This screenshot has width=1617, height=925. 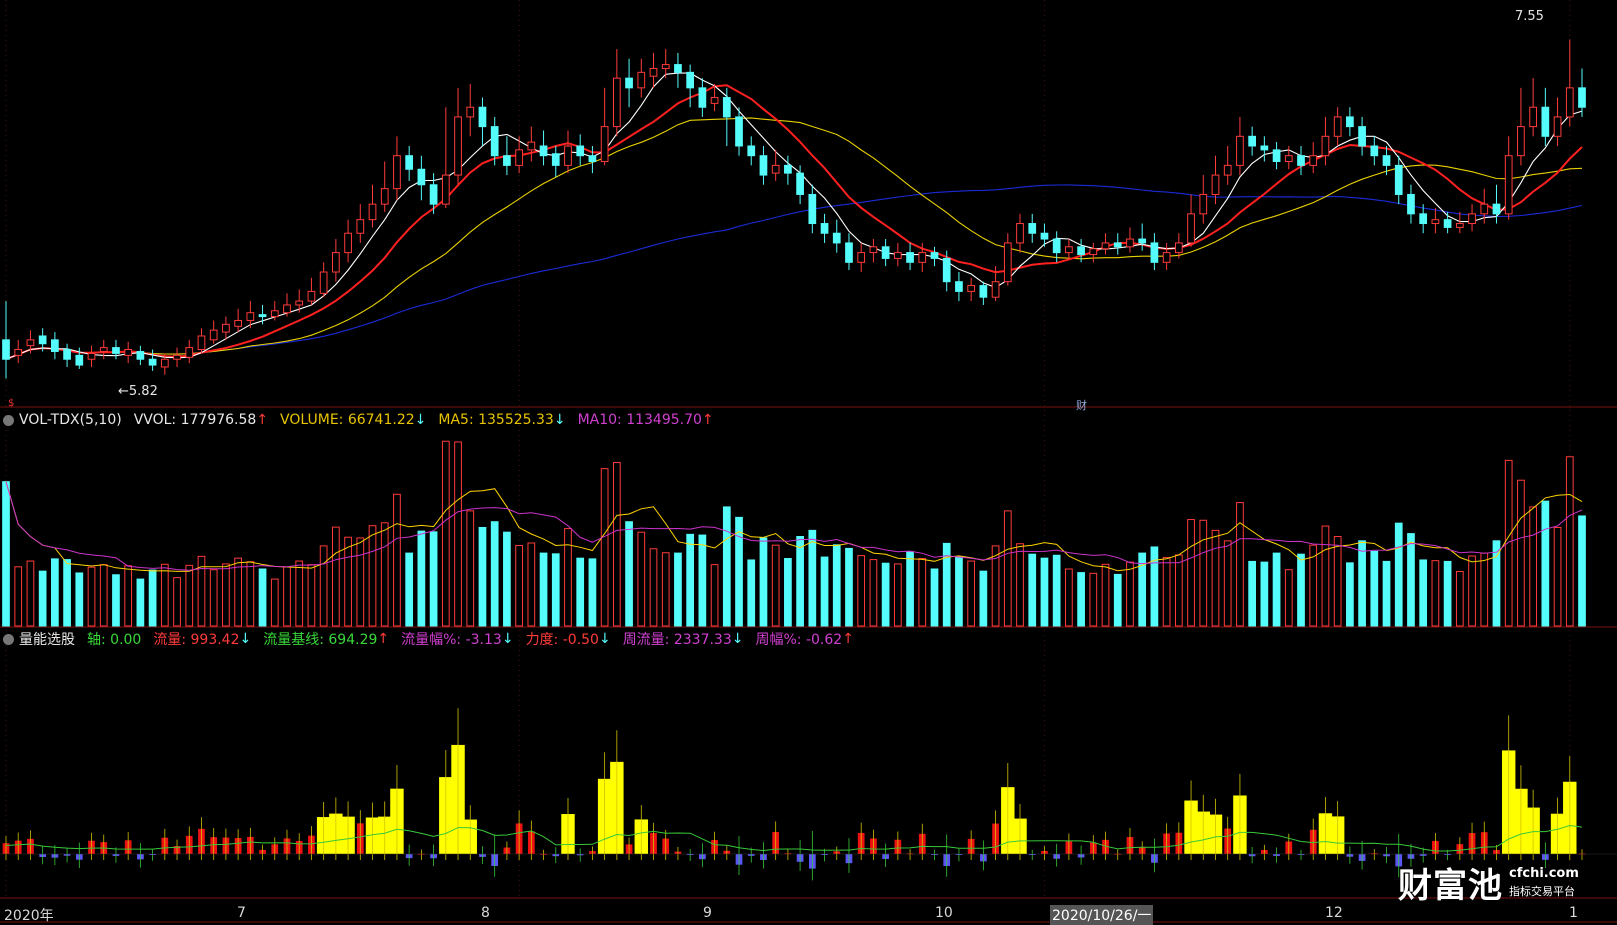 I want to click on finance-marker: 财, so click(x=1081, y=405).